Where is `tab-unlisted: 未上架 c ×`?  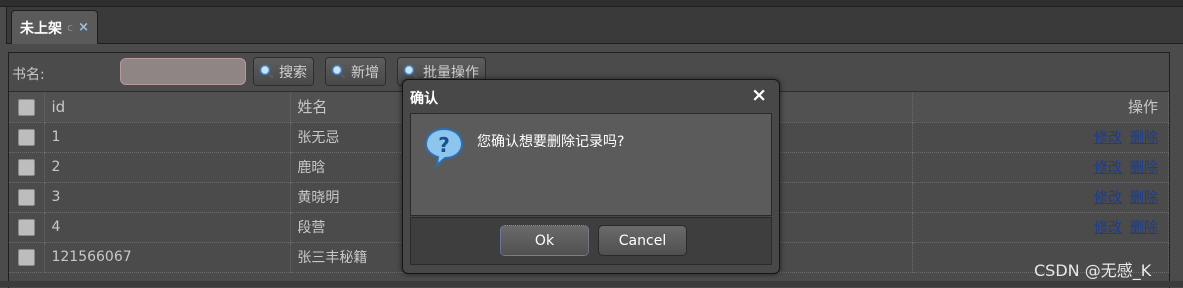 tab-unlisted: 未上架 c × is located at coordinates (54, 27).